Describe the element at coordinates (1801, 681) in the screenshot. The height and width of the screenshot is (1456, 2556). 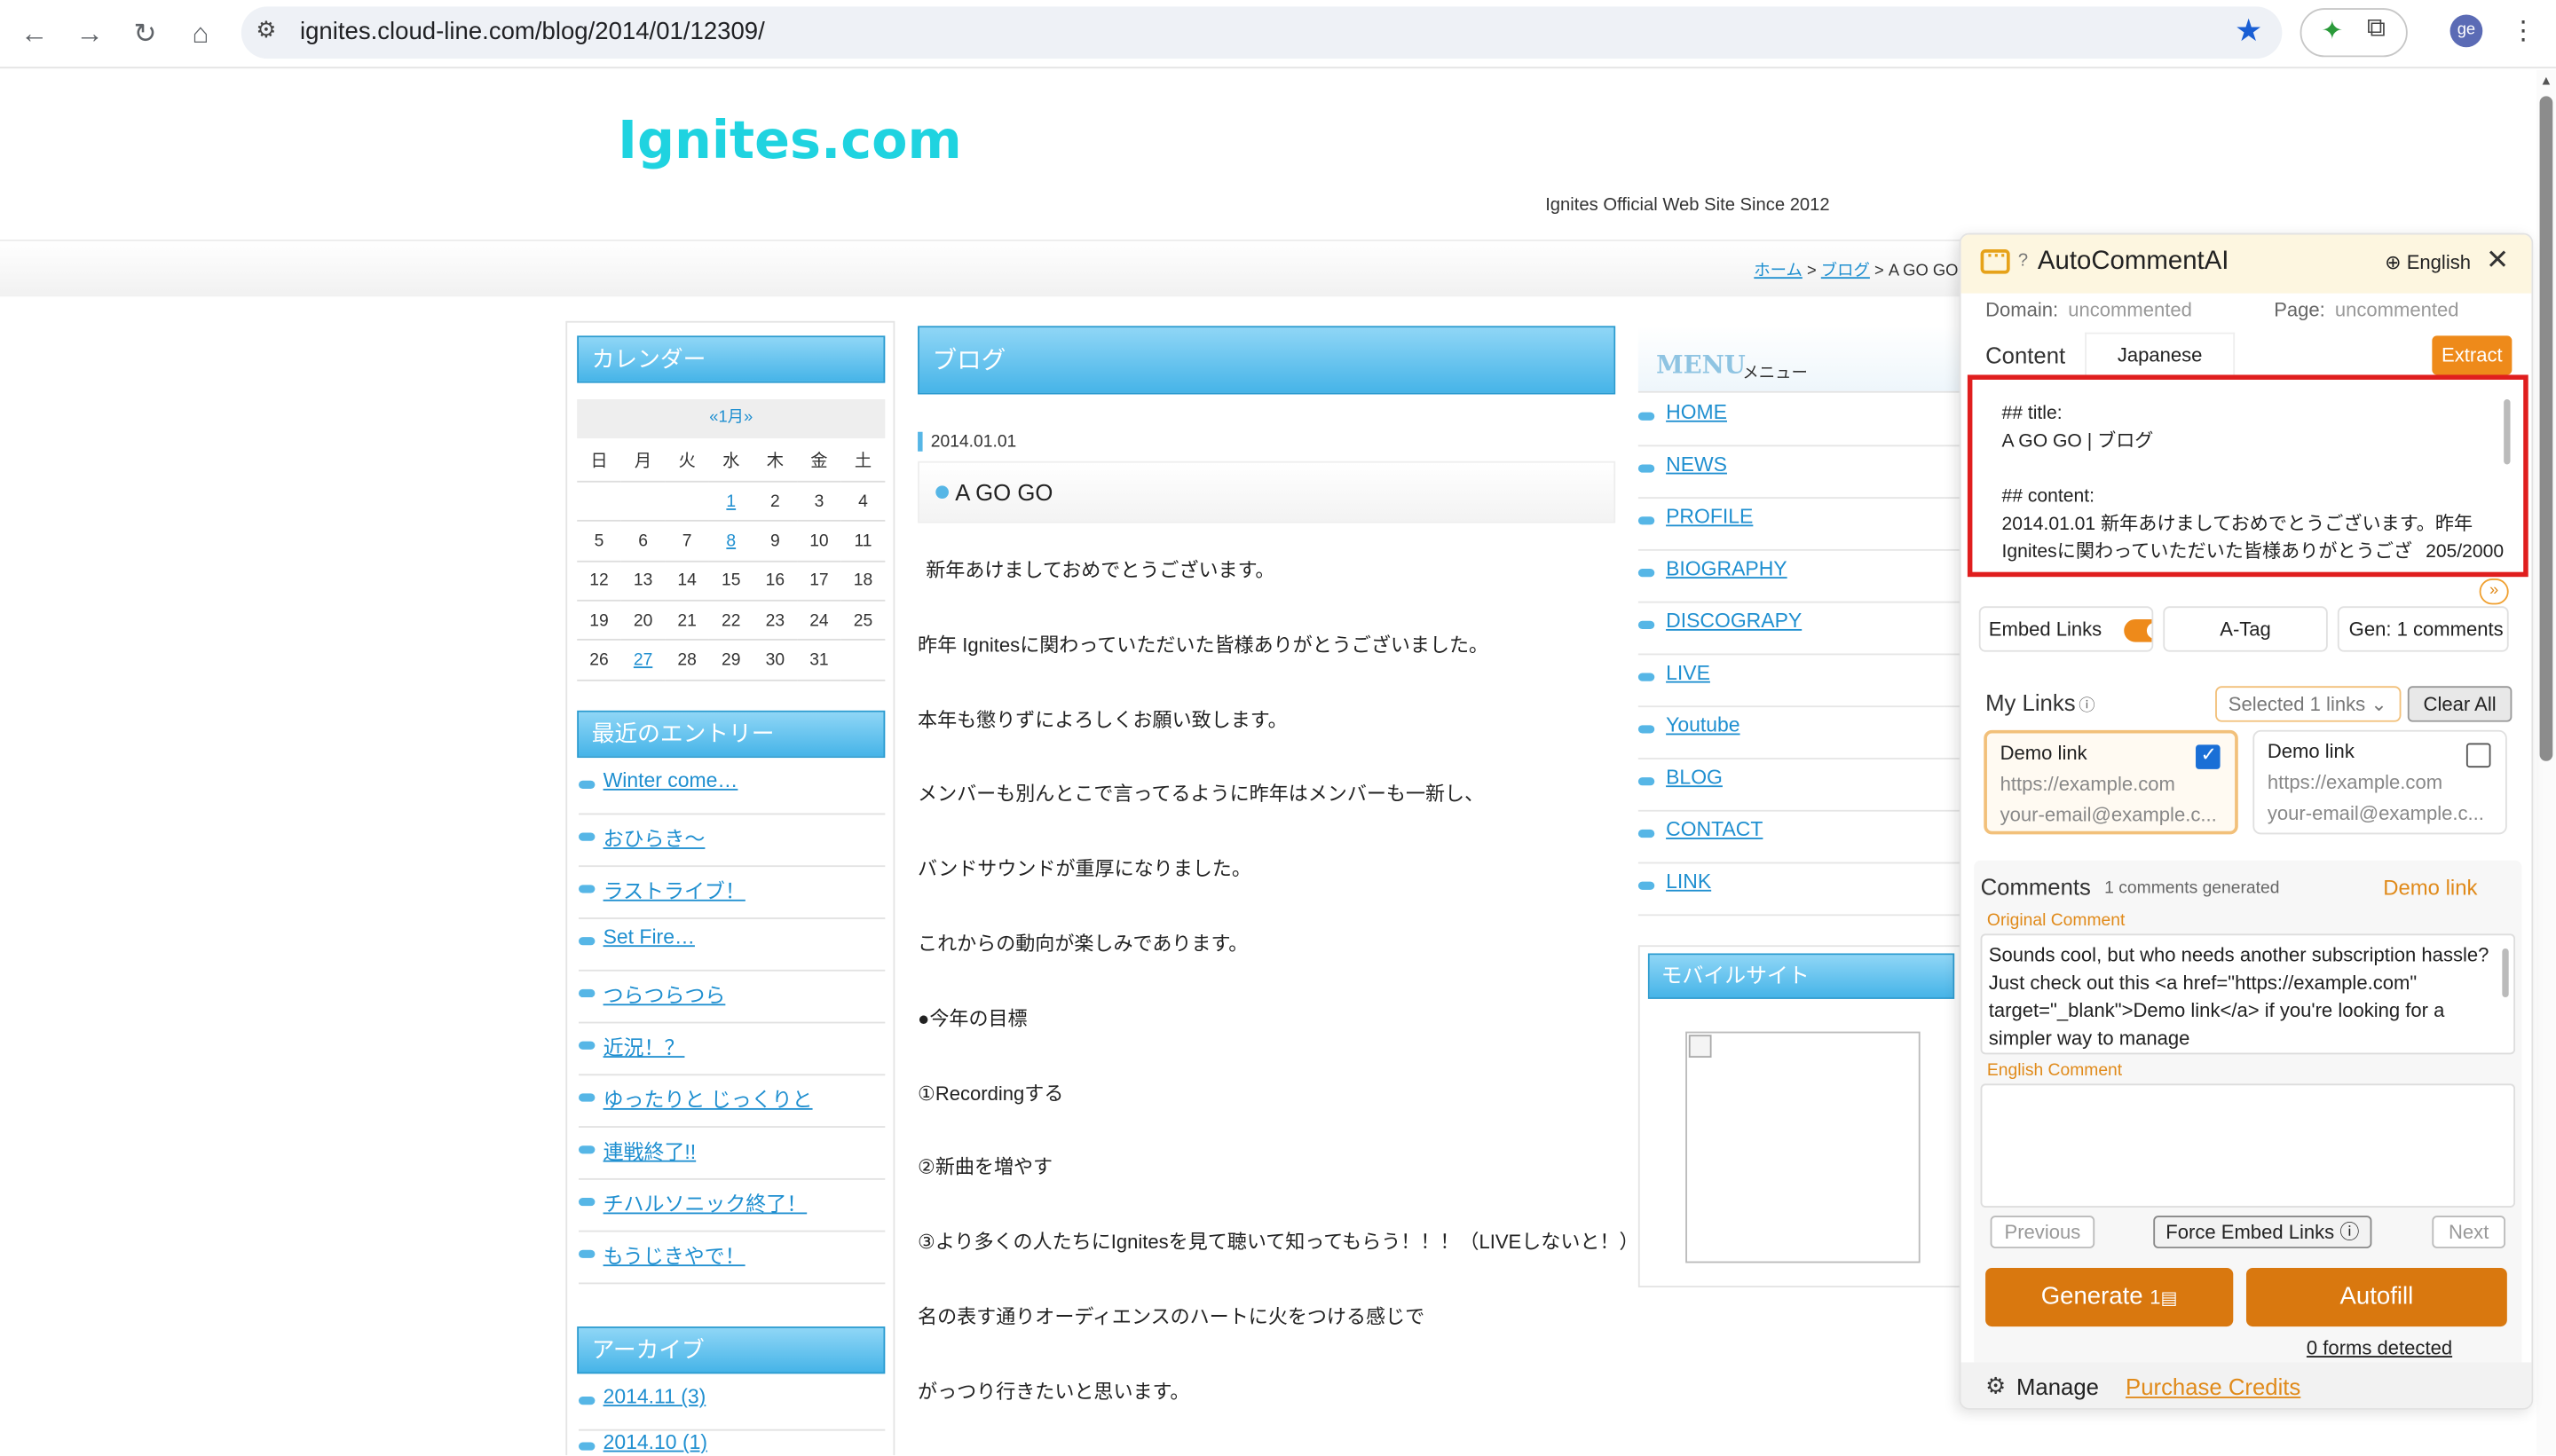
I see `menu-item-live: LIVE` at that location.